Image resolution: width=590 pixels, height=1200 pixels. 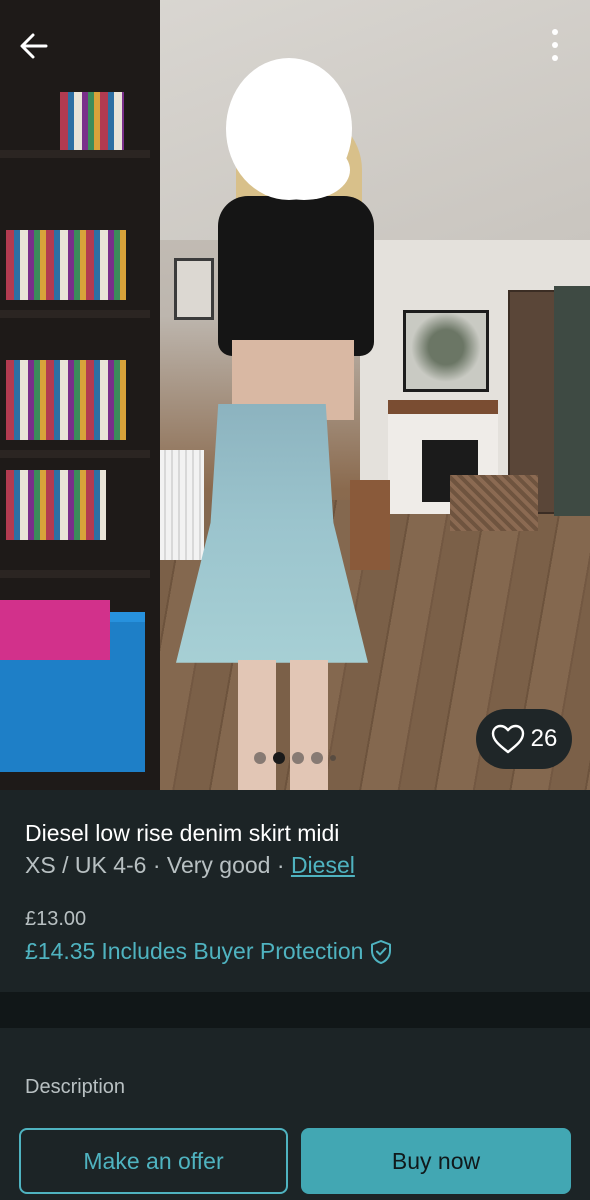 What do you see at coordinates (436, 1161) in the screenshot?
I see `buy-now-button: Buy now` at bounding box center [436, 1161].